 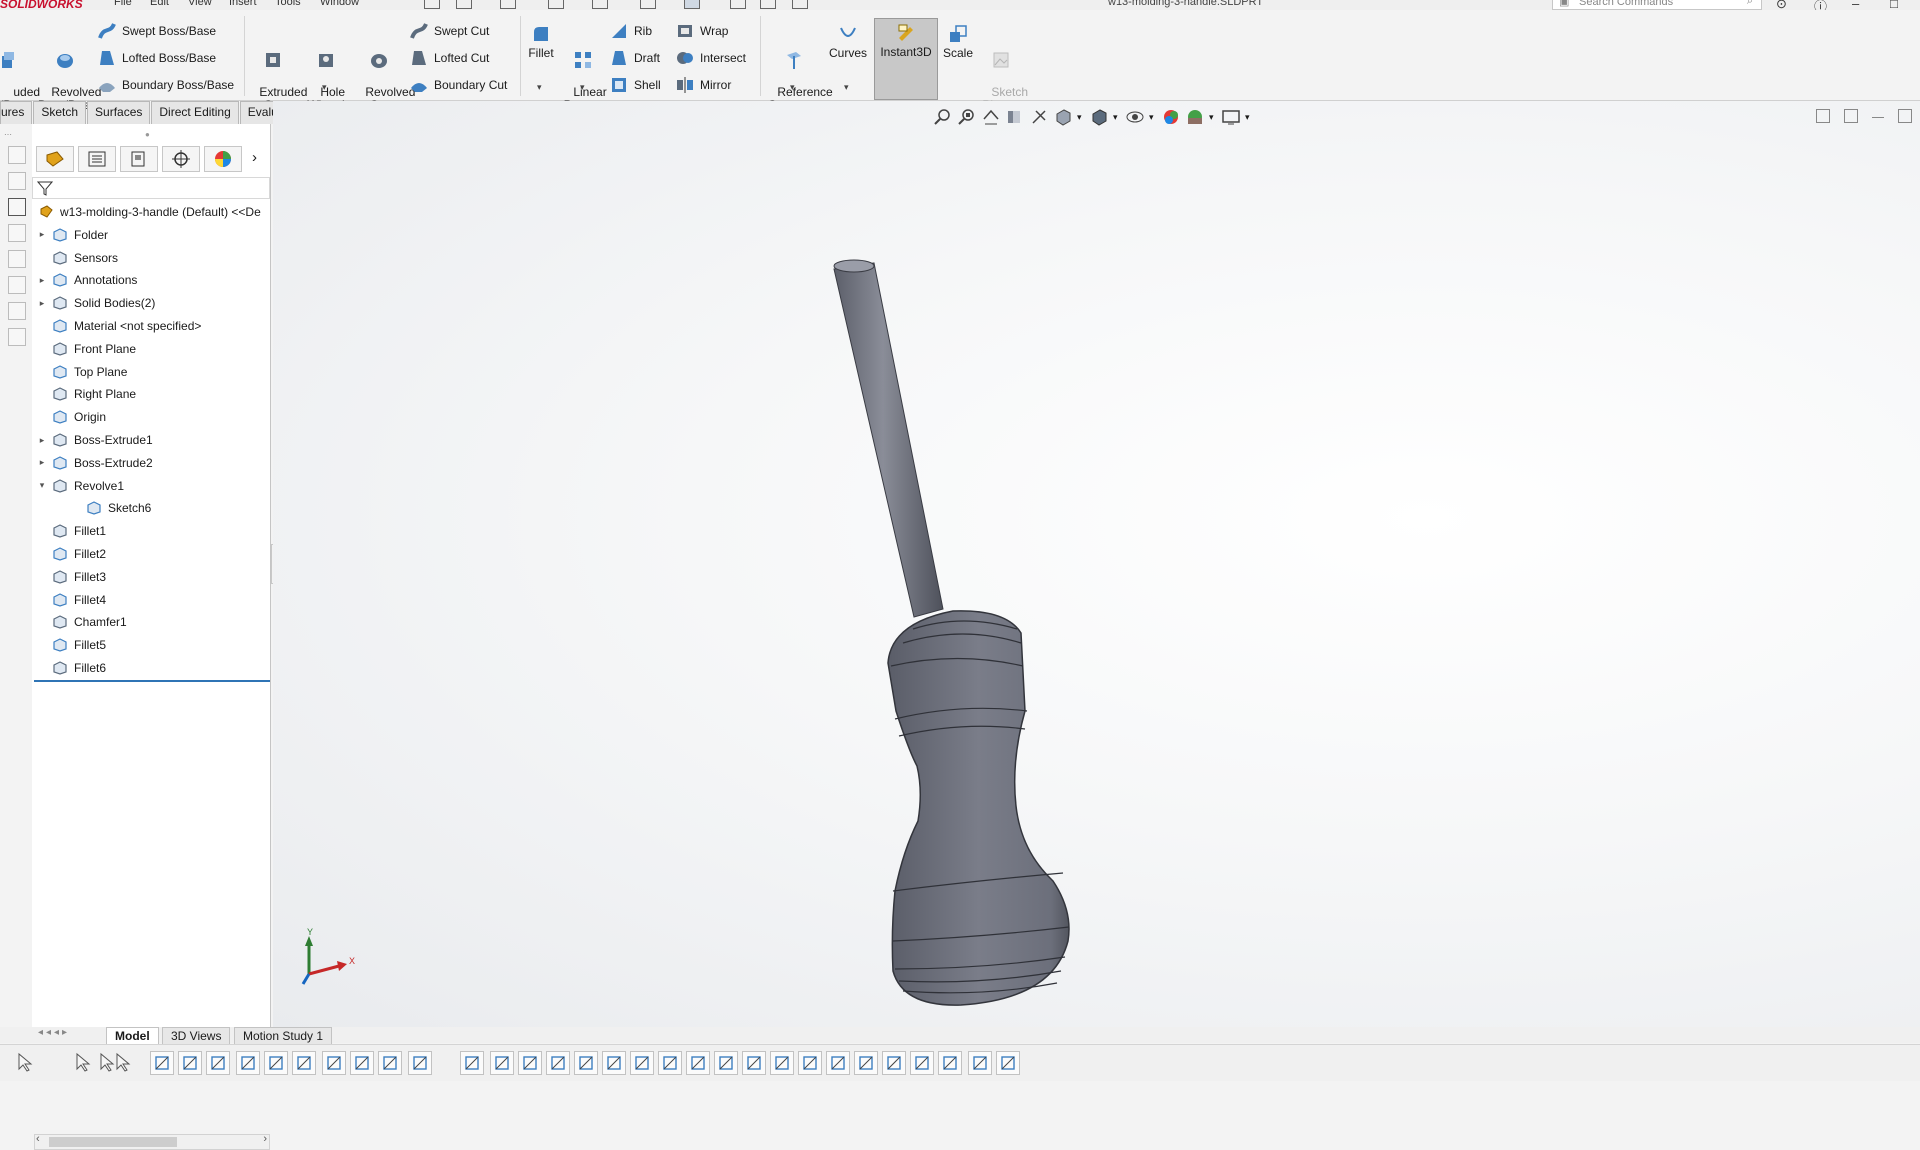 What do you see at coordinates (991, 117) in the screenshot?
I see `previous-view-icon` at bounding box center [991, 117].